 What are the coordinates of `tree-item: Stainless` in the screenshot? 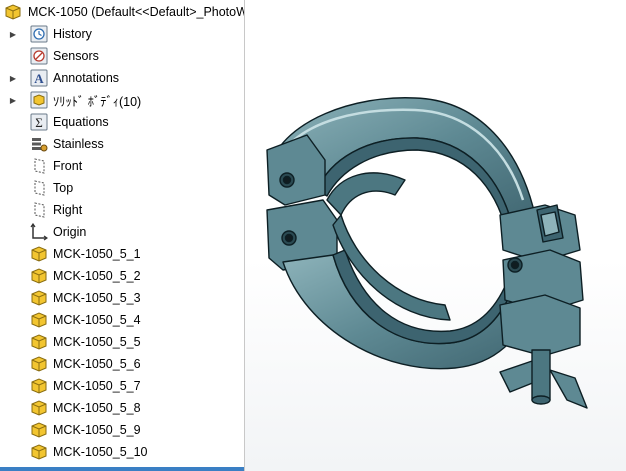 It's located at (122, 144).